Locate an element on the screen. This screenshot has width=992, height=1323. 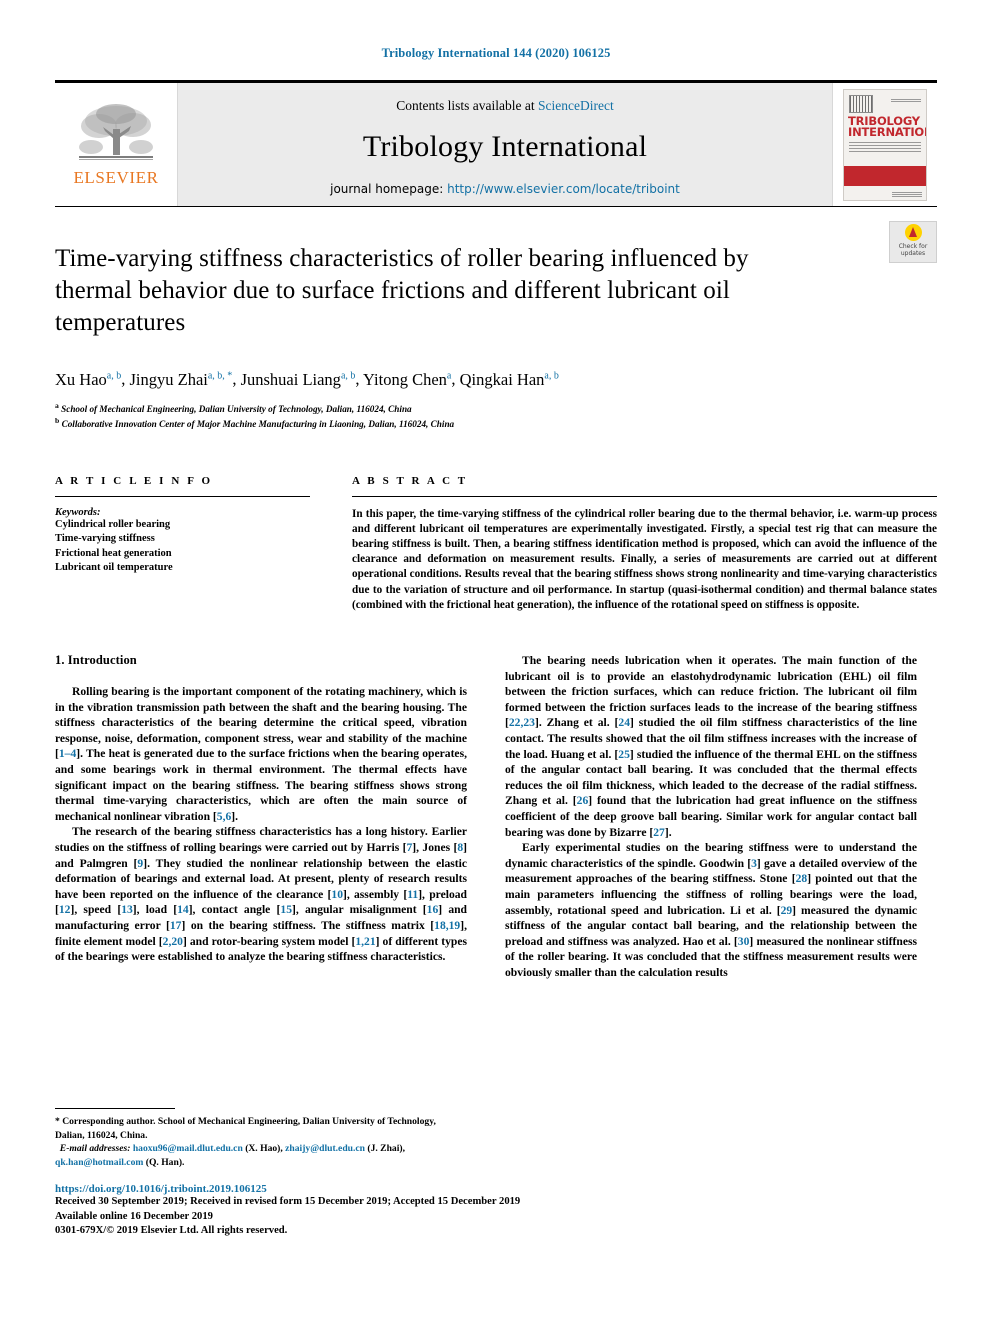
author: Qingkai Hana, b is located at coordinates (509, 379).